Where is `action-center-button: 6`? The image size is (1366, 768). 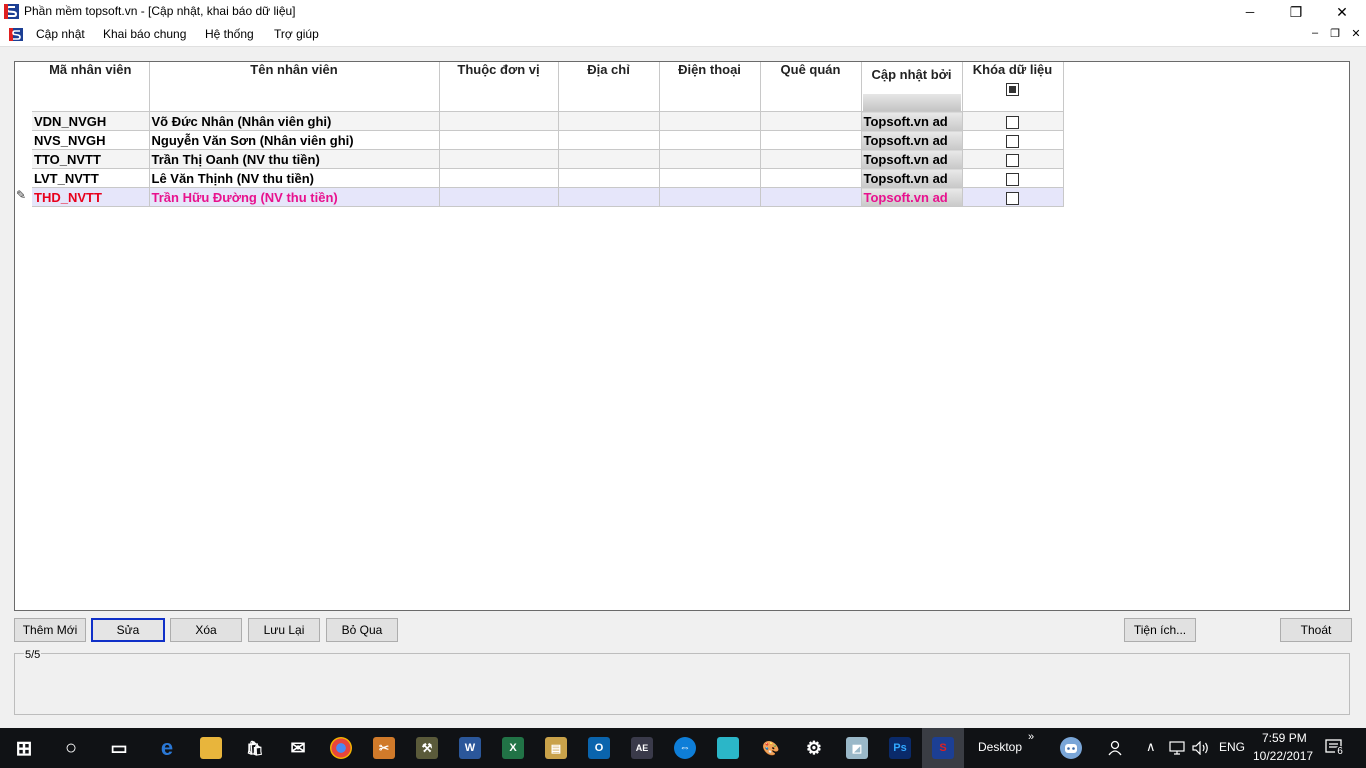
action-center-button: 6 is located at coordinates (1335, 748).